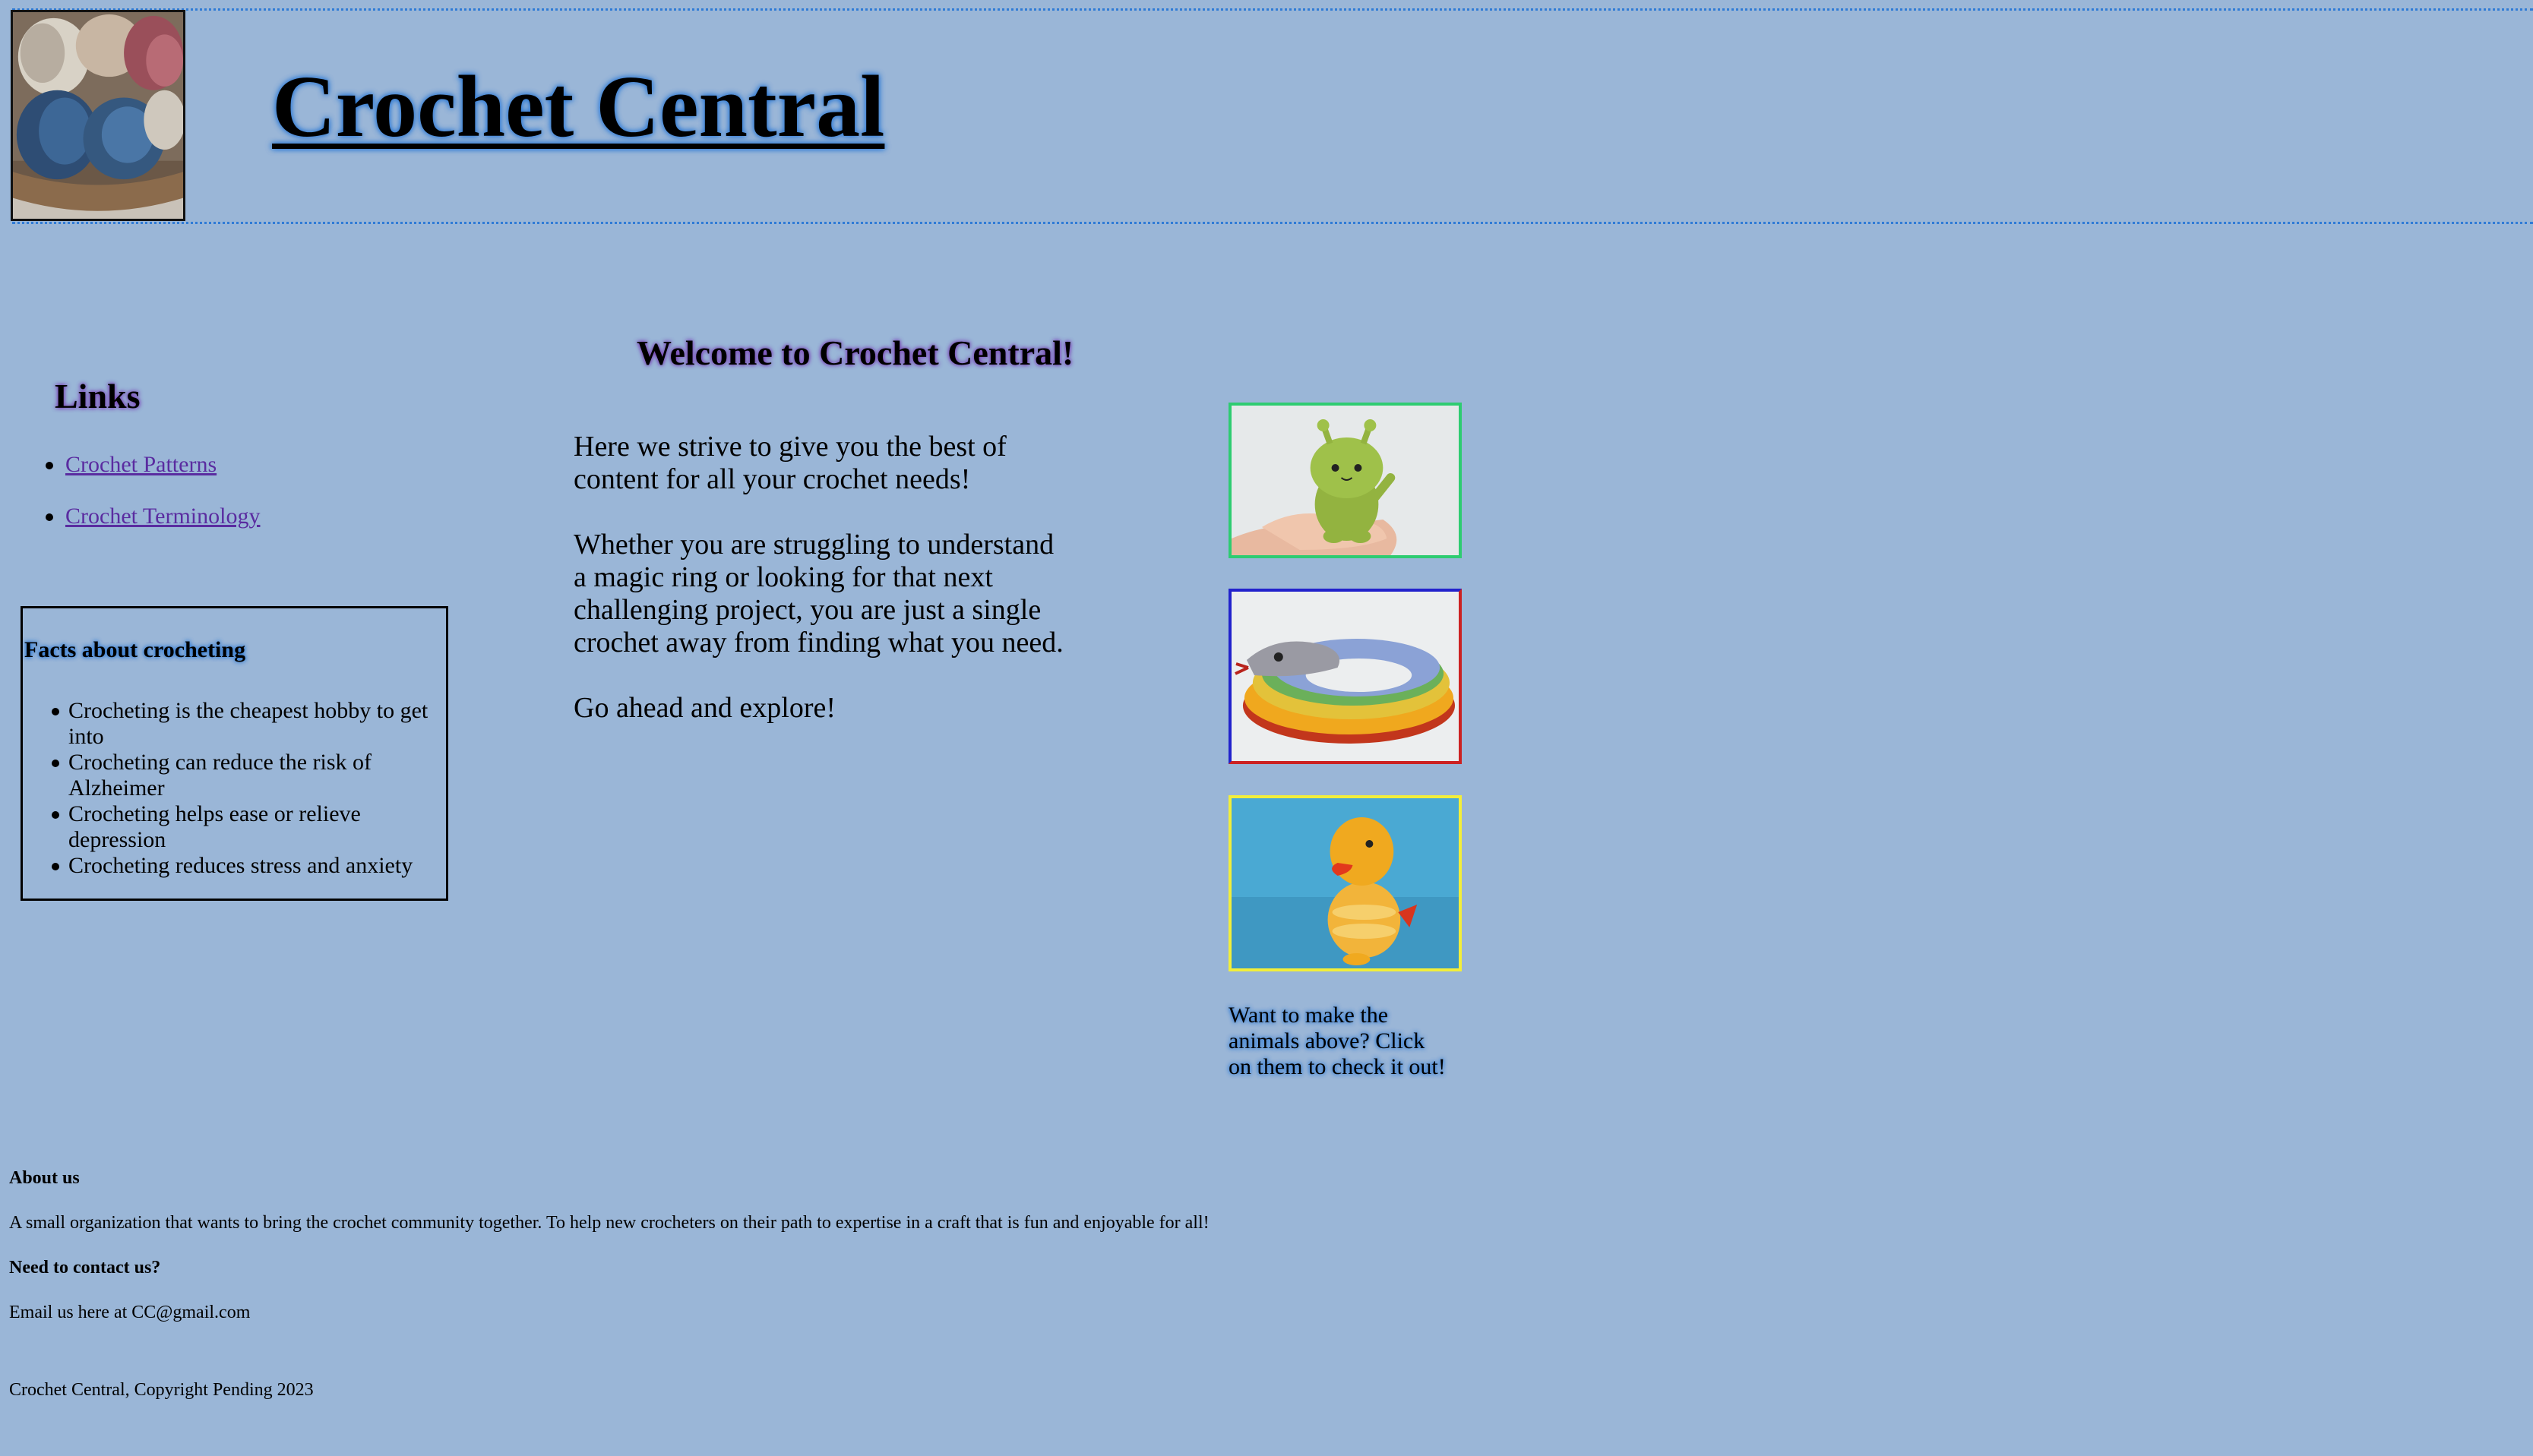 The image size is (2533, 1456). Describe the element at coordinates (162, 516) in the screenshot. I see `crochet-terminology-link: Crochet Terminology` at that location.